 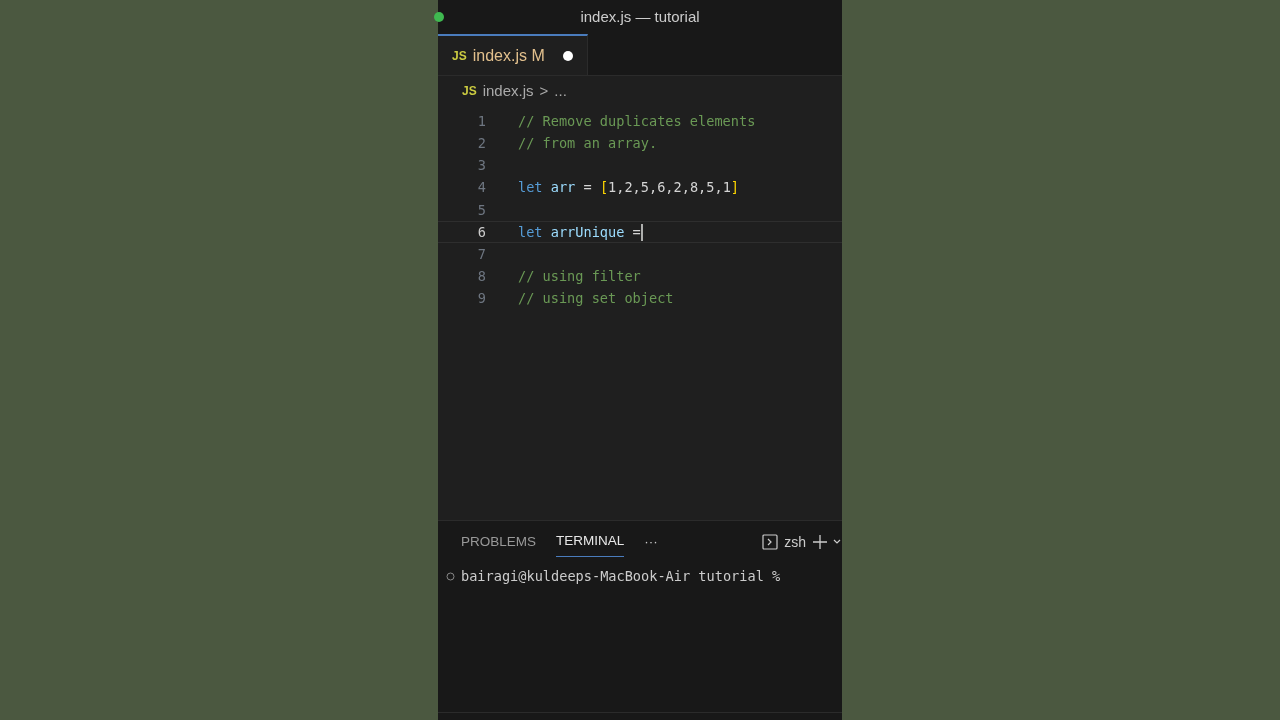 I want to click on line-number: 8, so click(x=481, y=277).